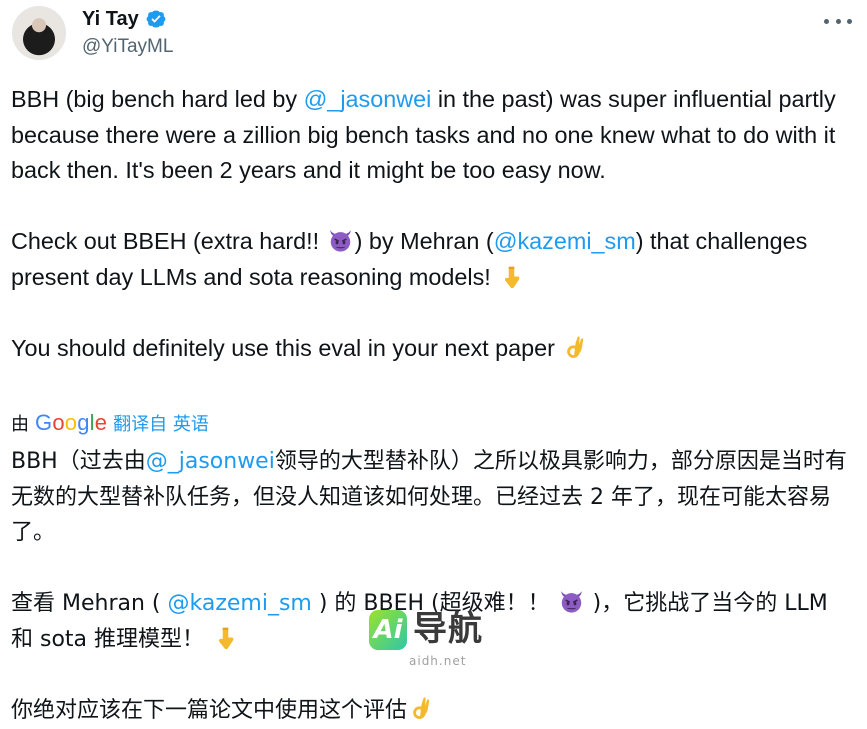  I want to click on author-name: Yi Tay, so click(110, 19).